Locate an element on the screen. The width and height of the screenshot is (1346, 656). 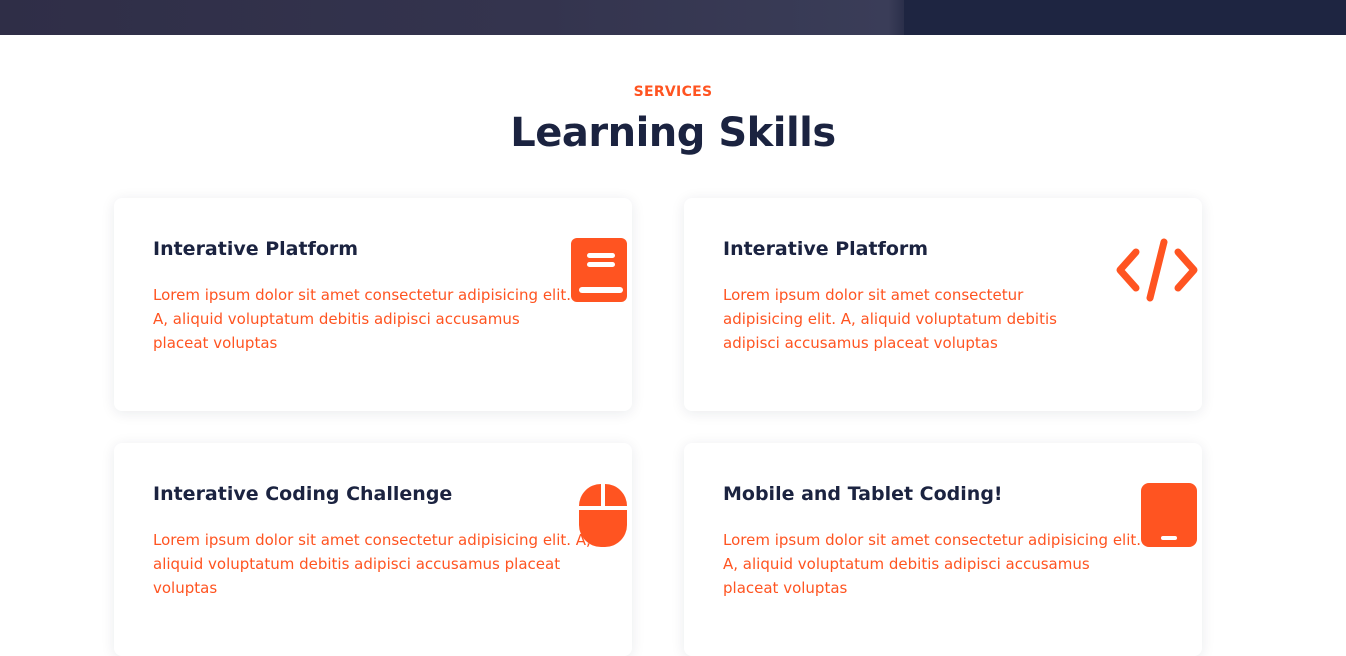
card-title: Interative Coding Challenge is located at coordinates (303, 494).